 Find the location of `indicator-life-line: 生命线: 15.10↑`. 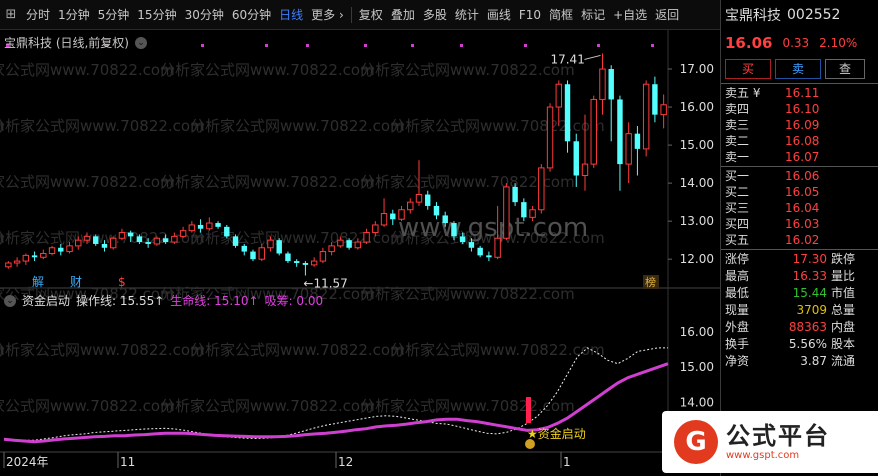

indicator-life-line: 生命线: 15.10↑ is located at coordinates (214, 301).